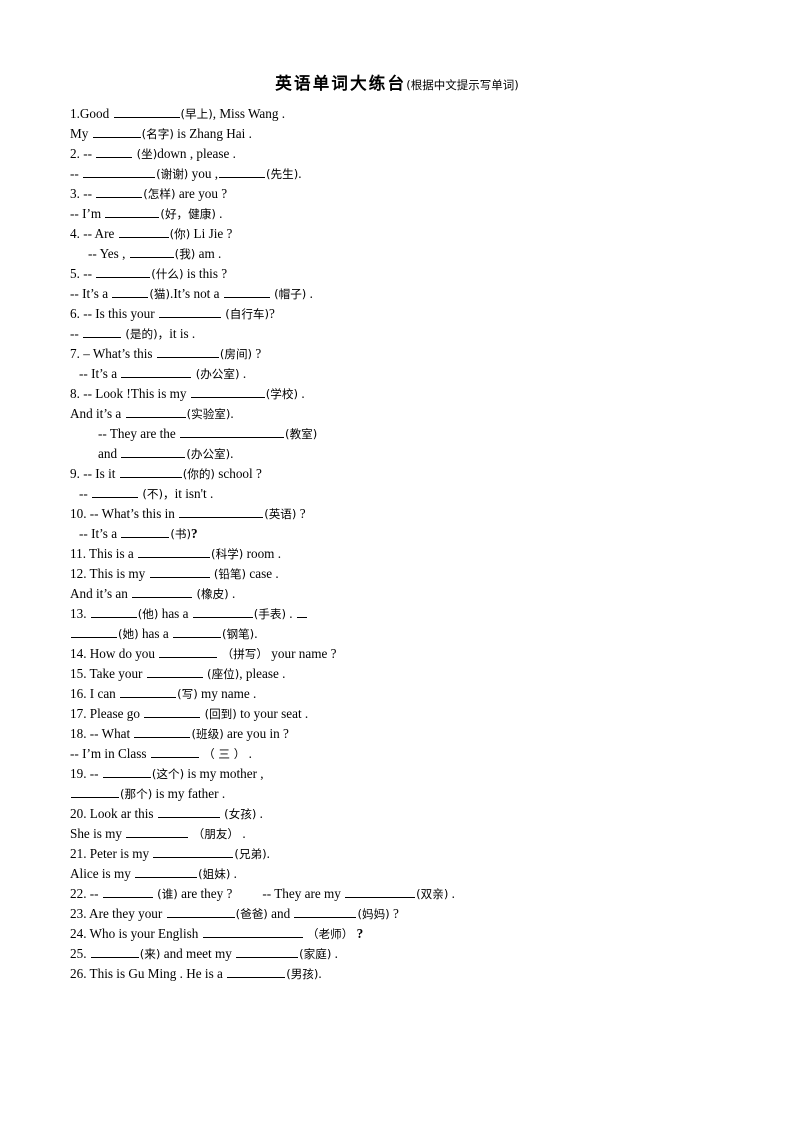  I want to click on emphasis-mark: ?, so click(360, 933).